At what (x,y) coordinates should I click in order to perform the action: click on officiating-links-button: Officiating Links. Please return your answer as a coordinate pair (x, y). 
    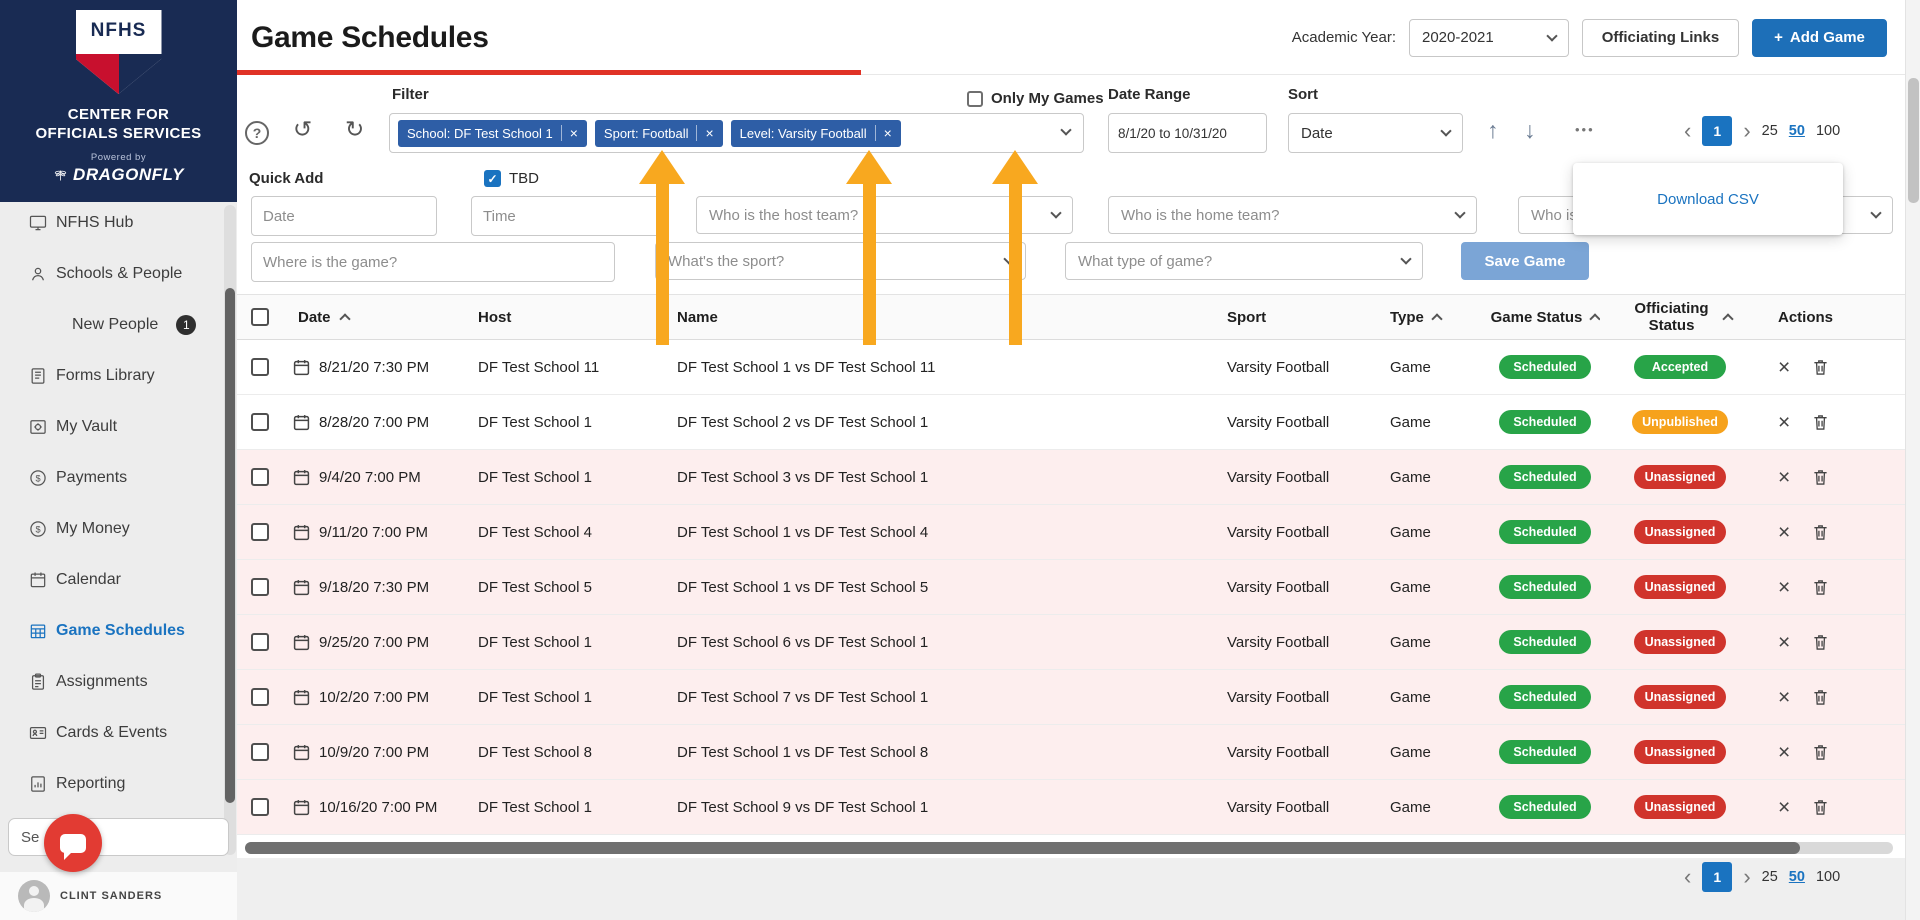
    Looking at the image, I should click on (1660, 37).